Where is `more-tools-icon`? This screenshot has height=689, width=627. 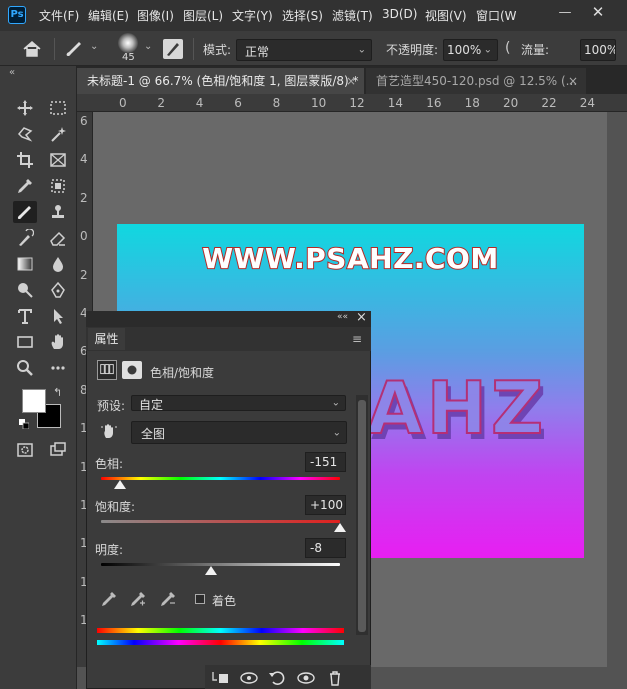 more-tools-icon is located at coordinates (58, 368).